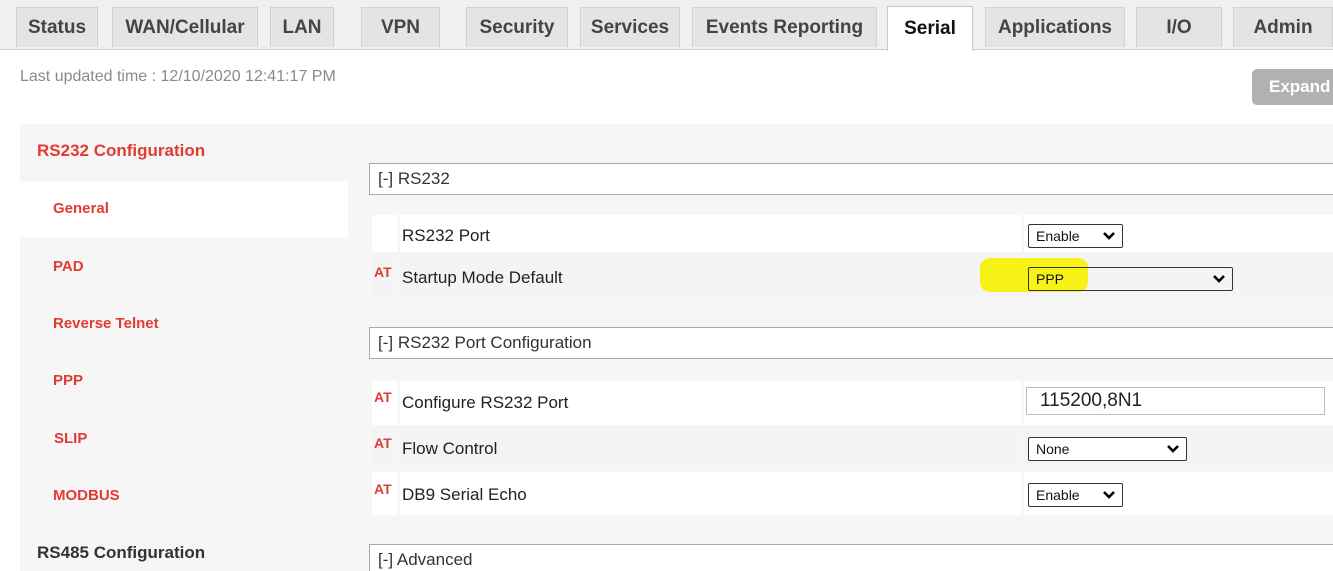  Describe the element at coordinates (485, 402) in the screenshot. I see `configure-port-label: Configure RS232 Port` at that location.